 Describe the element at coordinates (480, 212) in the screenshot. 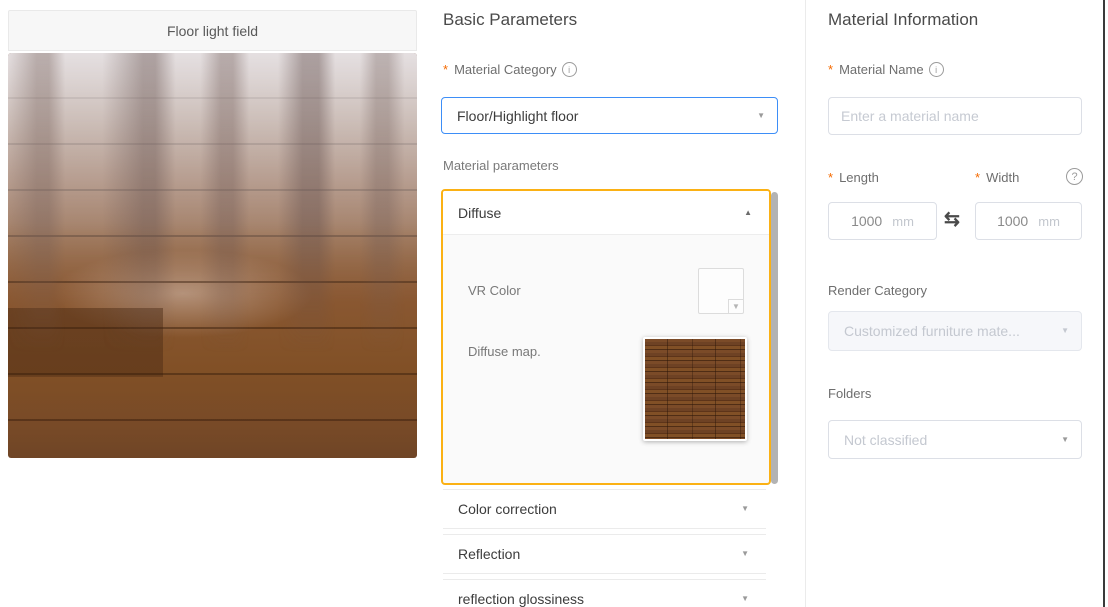

I see `diffuse-title: Diffuse` at that location.